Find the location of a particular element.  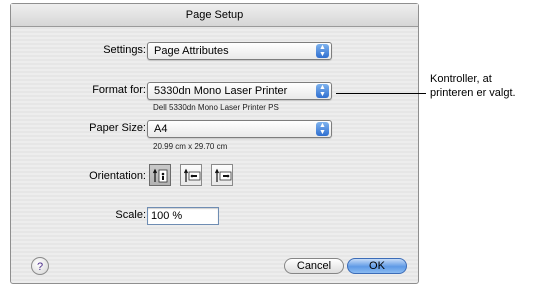

settings-label: Settings: is located at coordinates (124, 50).